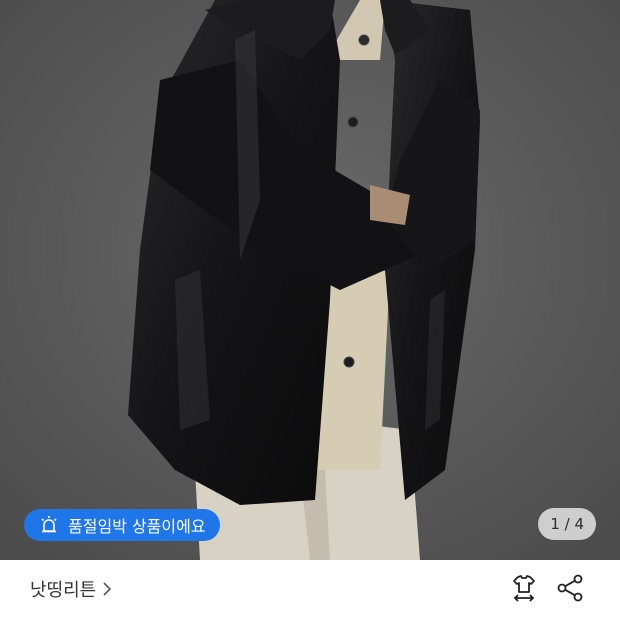 The width and height of the screenshot is (620, 620). I want to click on image-counter: 1 / 4, so click(567, 524).